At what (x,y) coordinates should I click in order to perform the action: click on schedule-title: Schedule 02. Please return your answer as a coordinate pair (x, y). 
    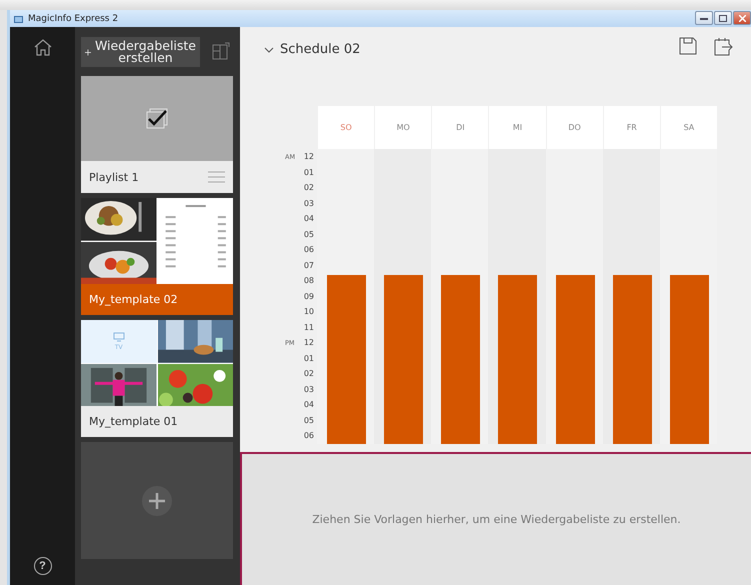
    Looking at the image, I should click on (312, 49).